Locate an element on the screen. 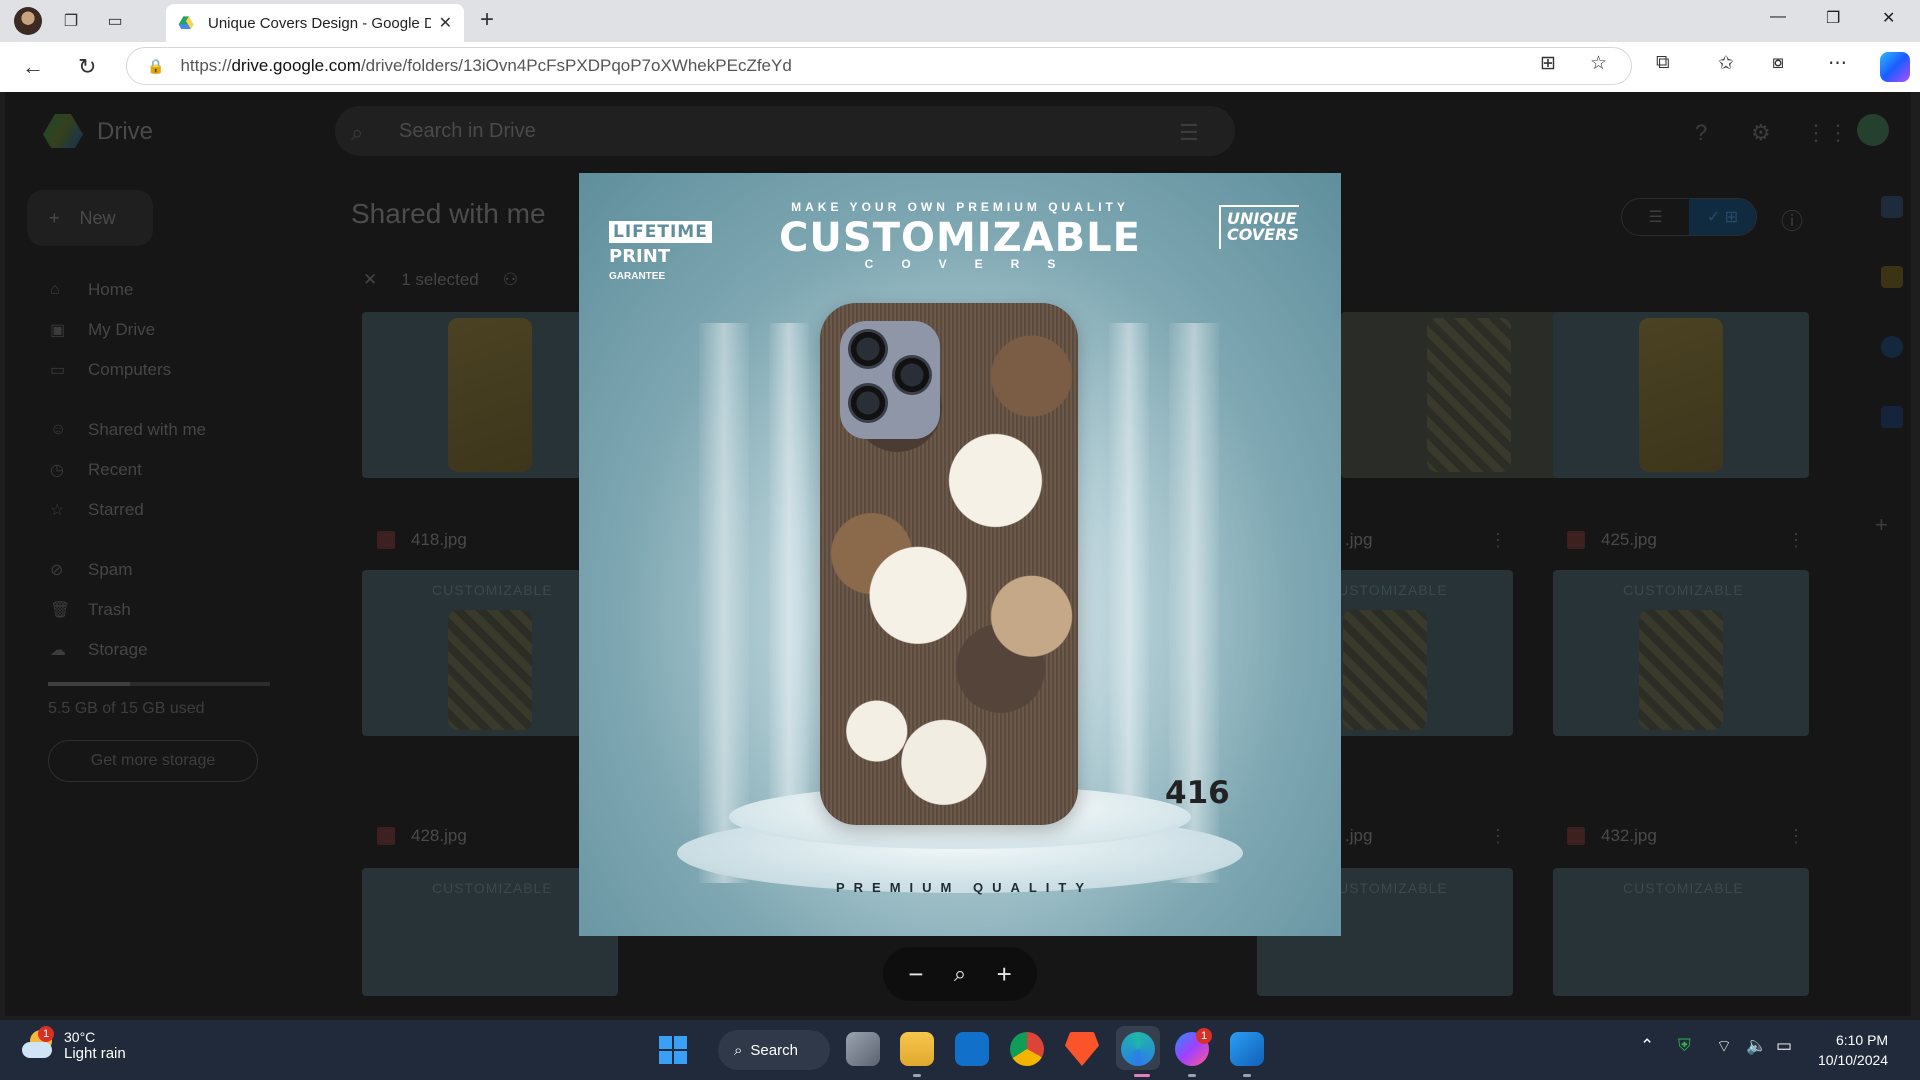  magnifier-icon: ⌕ is located at coordinates (960, 974).